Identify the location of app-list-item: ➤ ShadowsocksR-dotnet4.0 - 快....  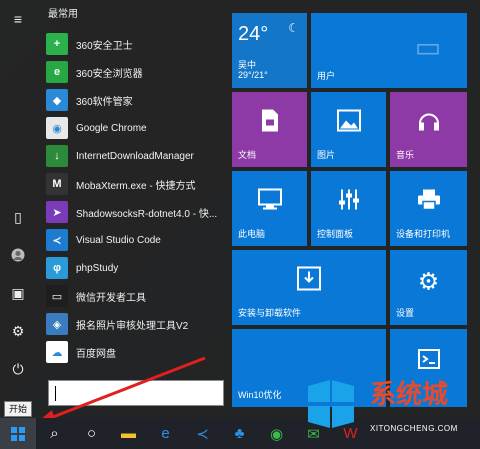
(132, 212).